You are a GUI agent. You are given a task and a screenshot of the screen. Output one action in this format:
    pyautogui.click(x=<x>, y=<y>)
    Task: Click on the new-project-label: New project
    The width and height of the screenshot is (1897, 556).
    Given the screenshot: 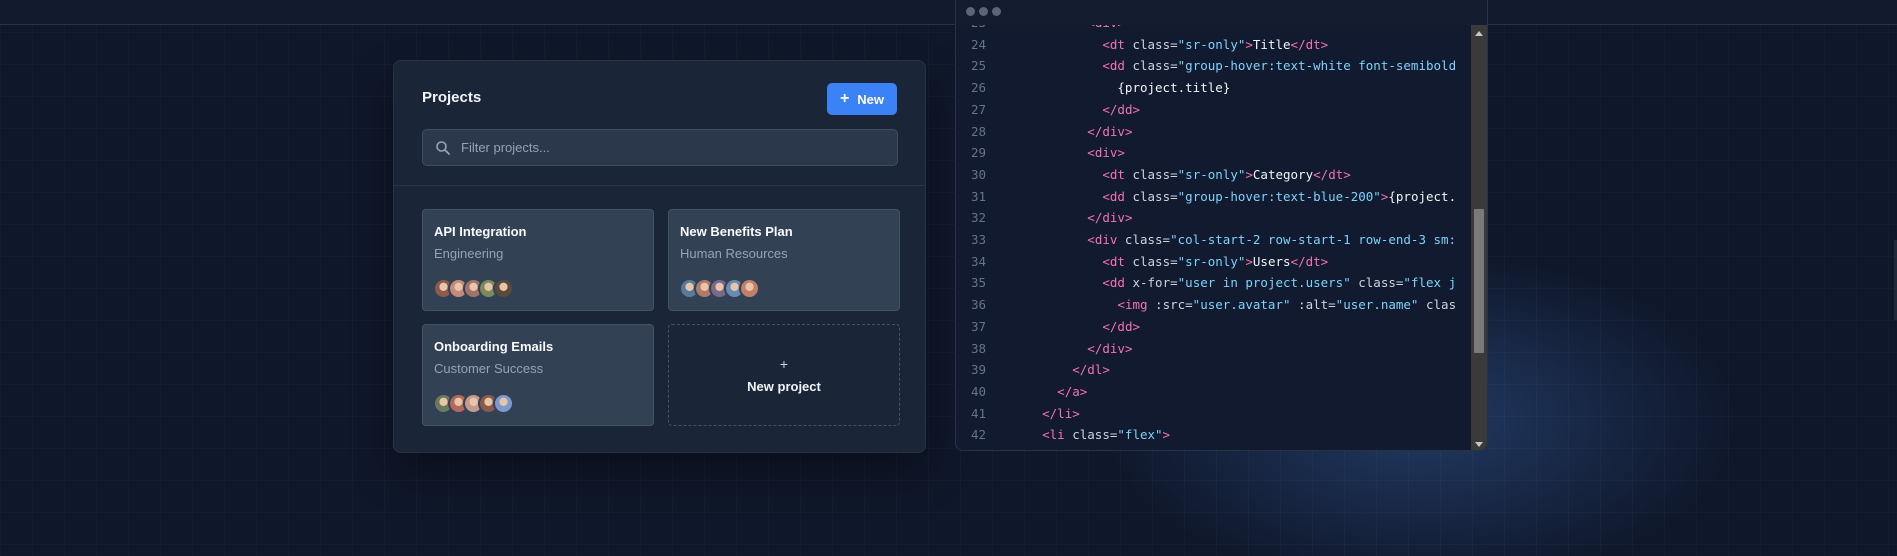 What is the action you would take?
    pyautogui.click(x=784, y=386)
    